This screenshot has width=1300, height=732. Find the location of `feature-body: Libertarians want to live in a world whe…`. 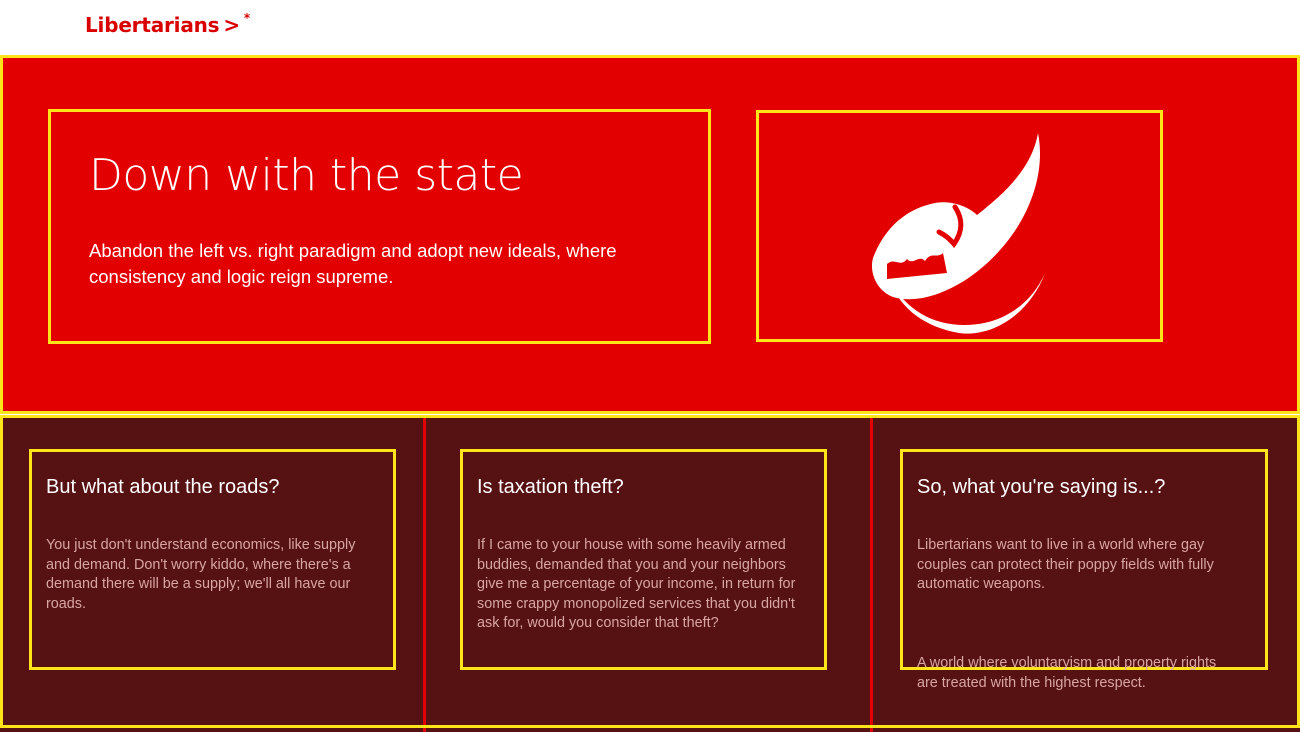

feature-body: Libertarians want to live in a world whe… is located at coordinates (1065, 565).